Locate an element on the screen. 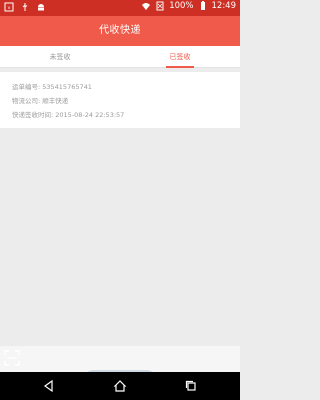  courier-company: 物流公司: 顺丰快递 is located at coordinates (40, 101).